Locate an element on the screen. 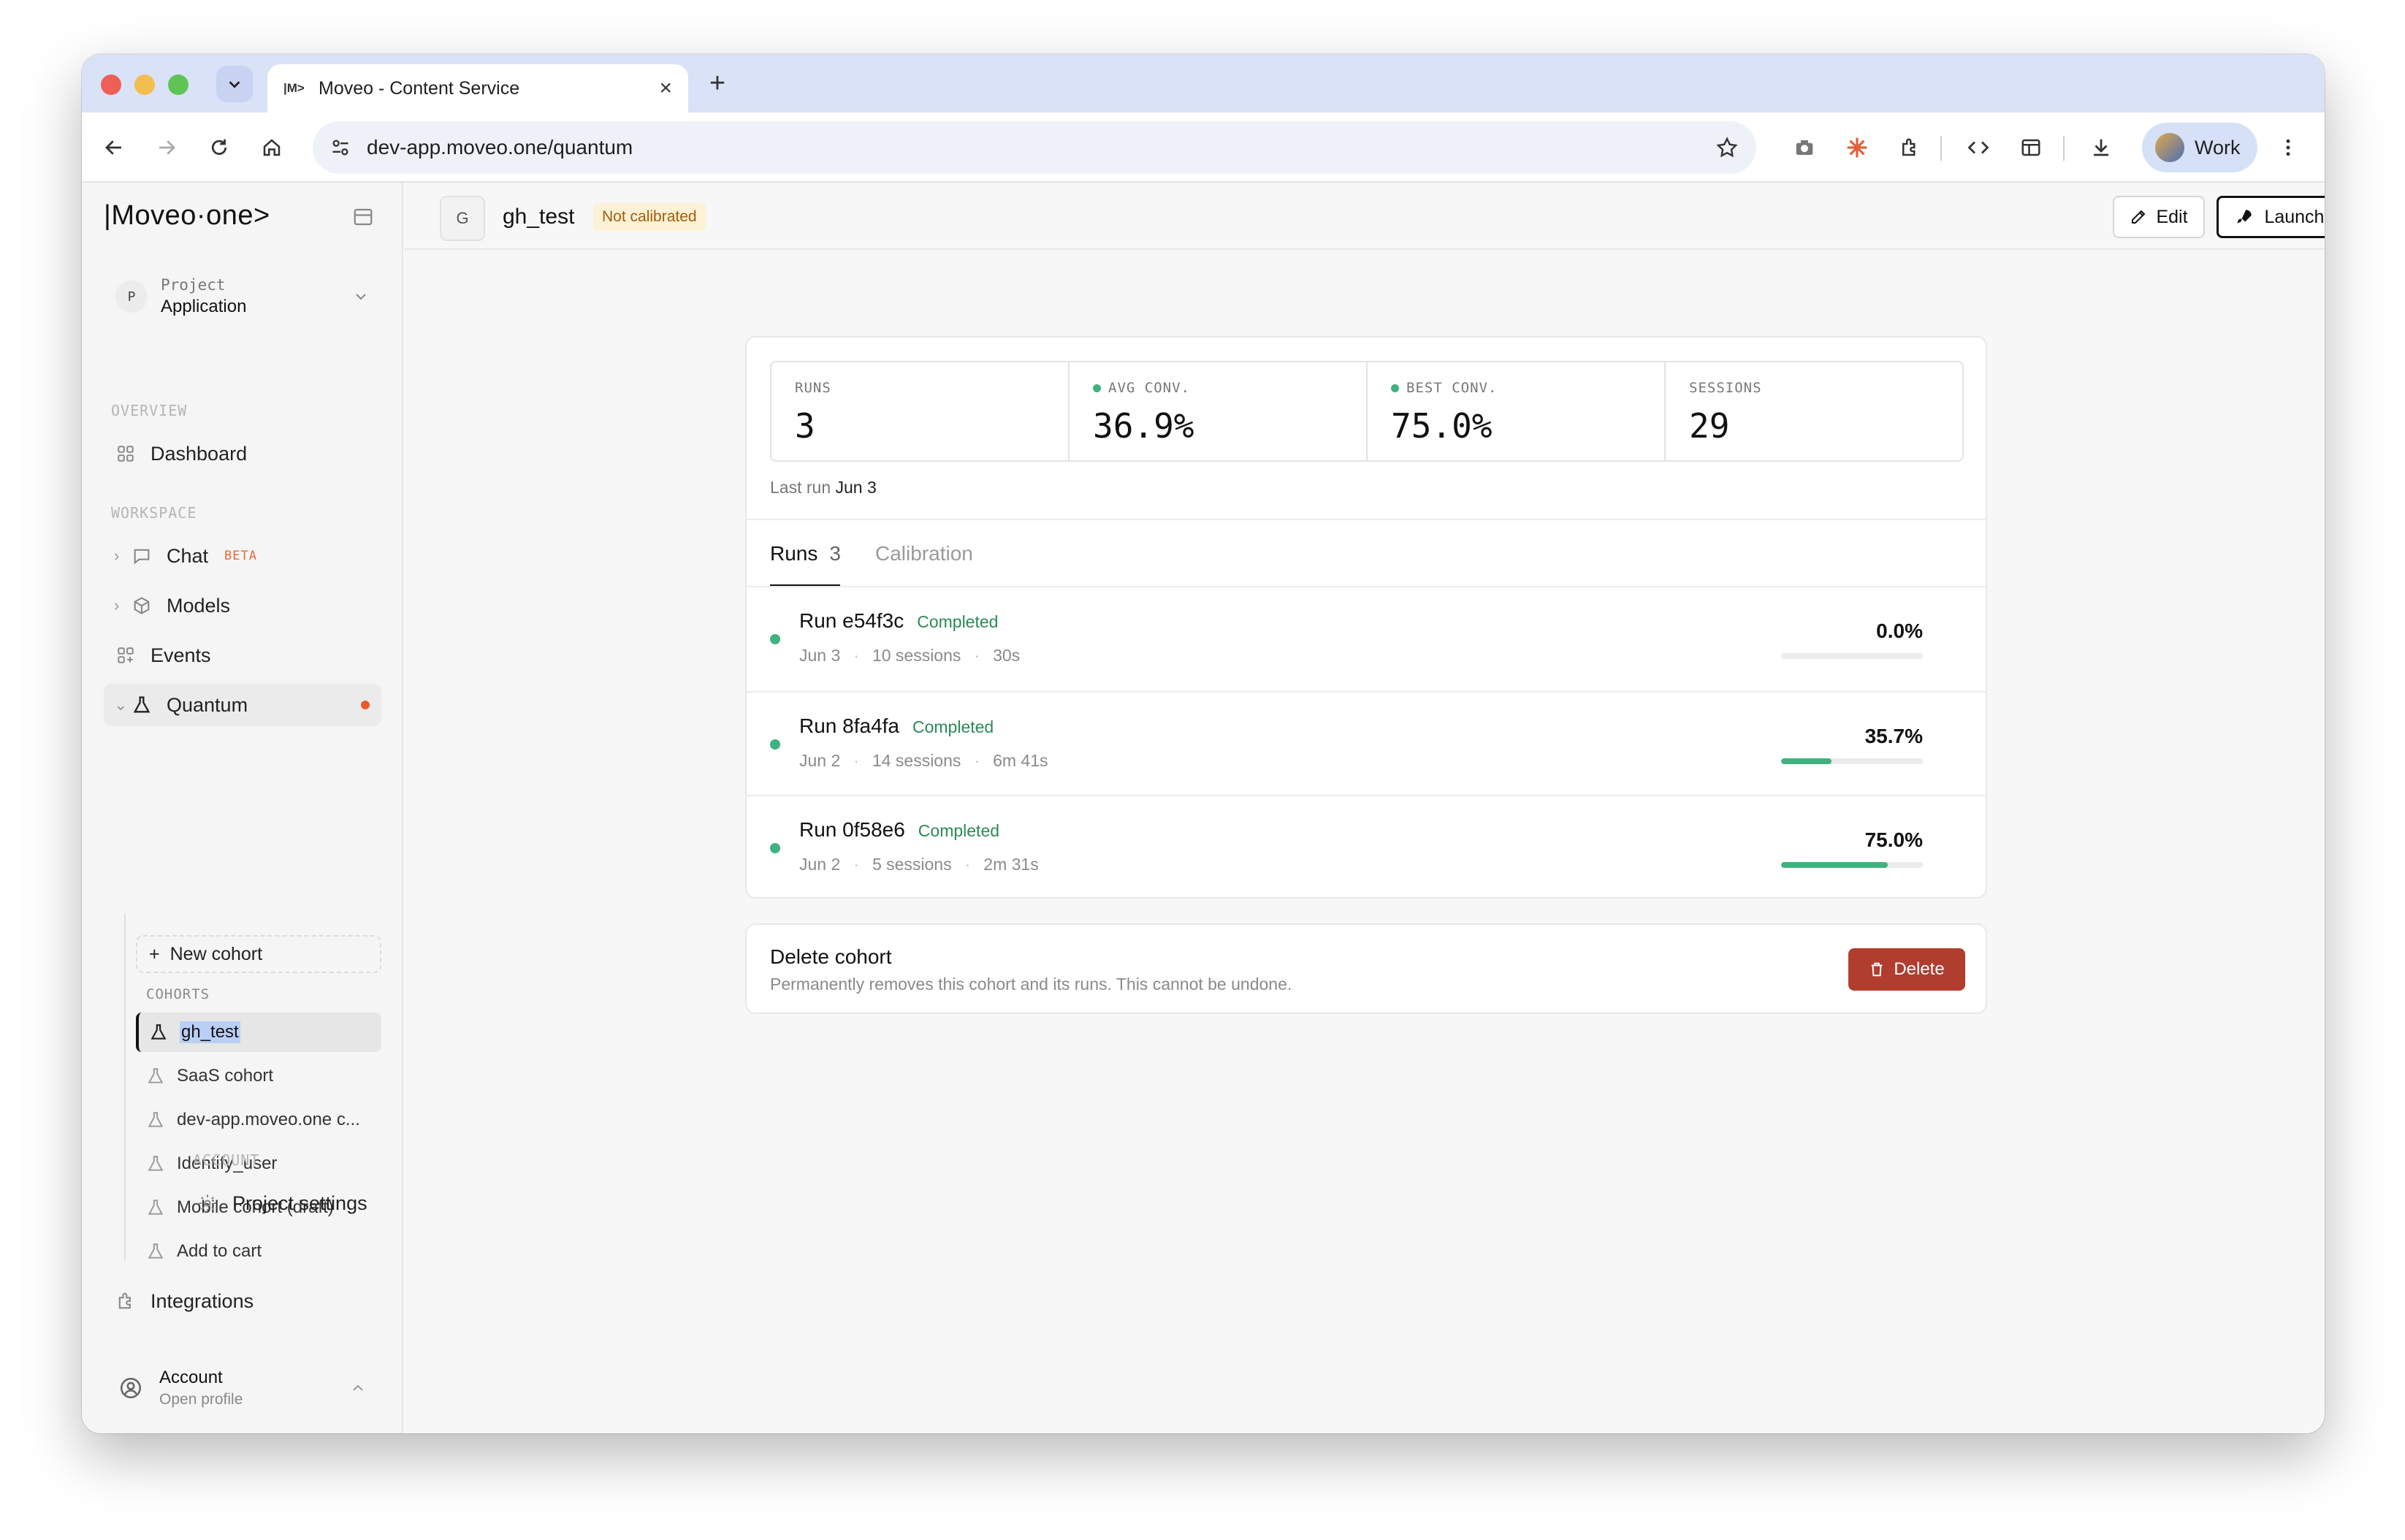  download-icon is located at coordinates (2101, 147).